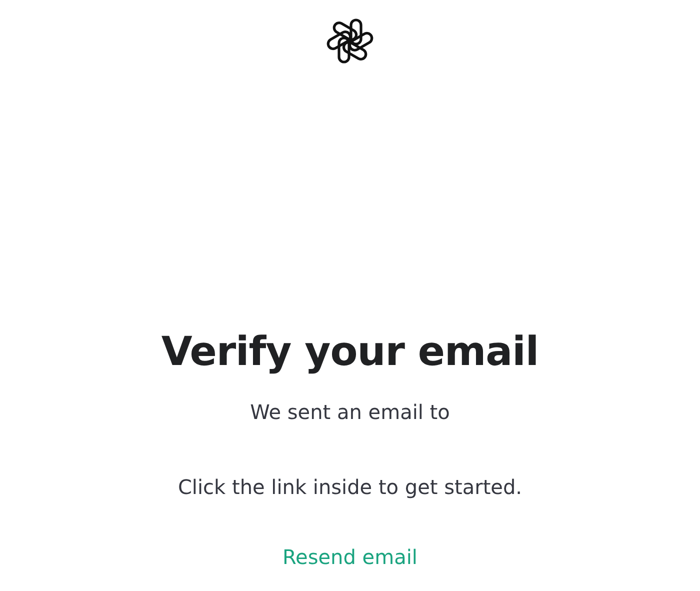  I want to click on knot-logo-icon, so click(350, 41).